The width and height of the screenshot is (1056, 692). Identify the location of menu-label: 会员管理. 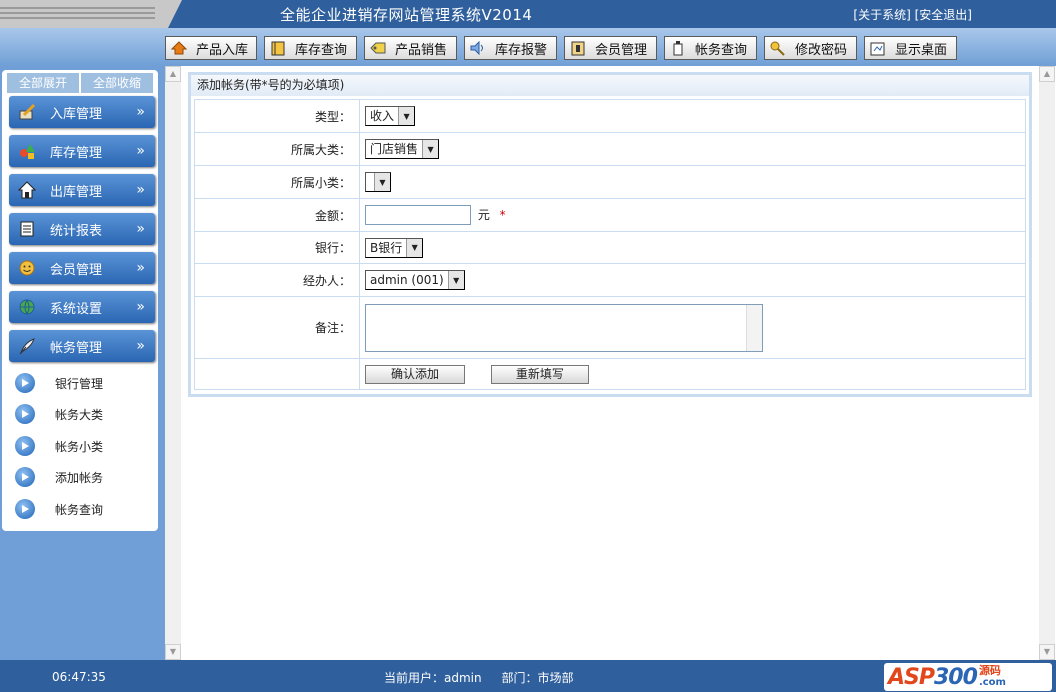
(76, 270).